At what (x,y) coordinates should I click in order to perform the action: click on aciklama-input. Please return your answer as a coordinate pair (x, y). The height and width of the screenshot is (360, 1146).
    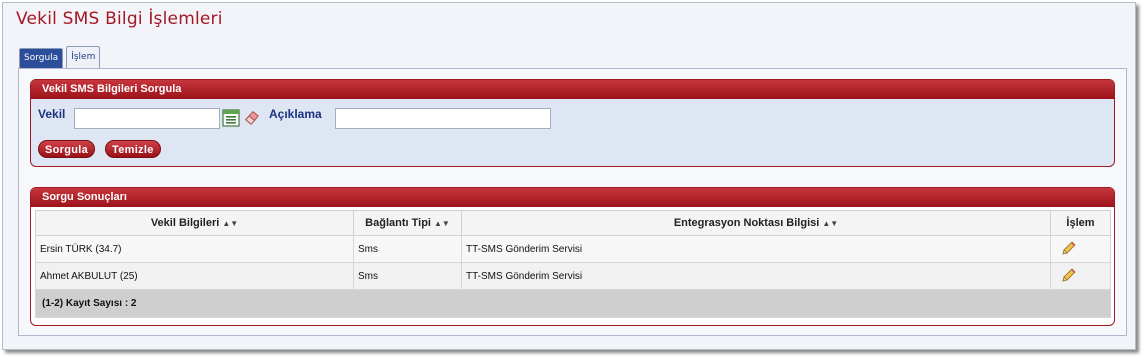
    Looking at the image, I should click on (443, 118).